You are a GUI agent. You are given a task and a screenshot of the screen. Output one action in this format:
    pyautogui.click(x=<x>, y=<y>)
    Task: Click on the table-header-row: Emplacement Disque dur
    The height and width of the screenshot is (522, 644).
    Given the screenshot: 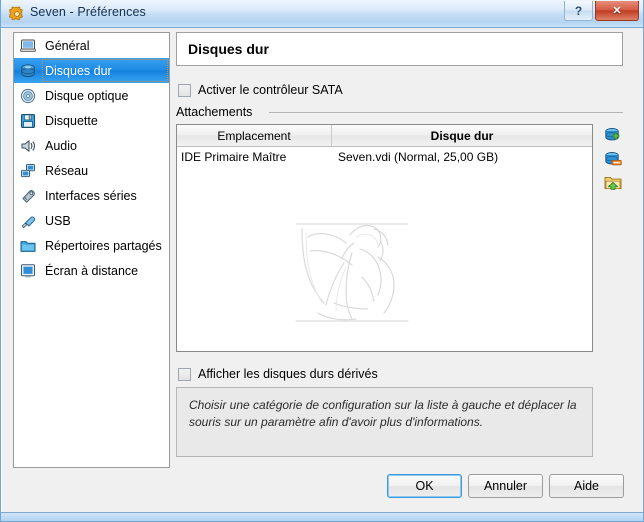 What is the action you would take?
    pyautogui.click(x=384, y=136)
    